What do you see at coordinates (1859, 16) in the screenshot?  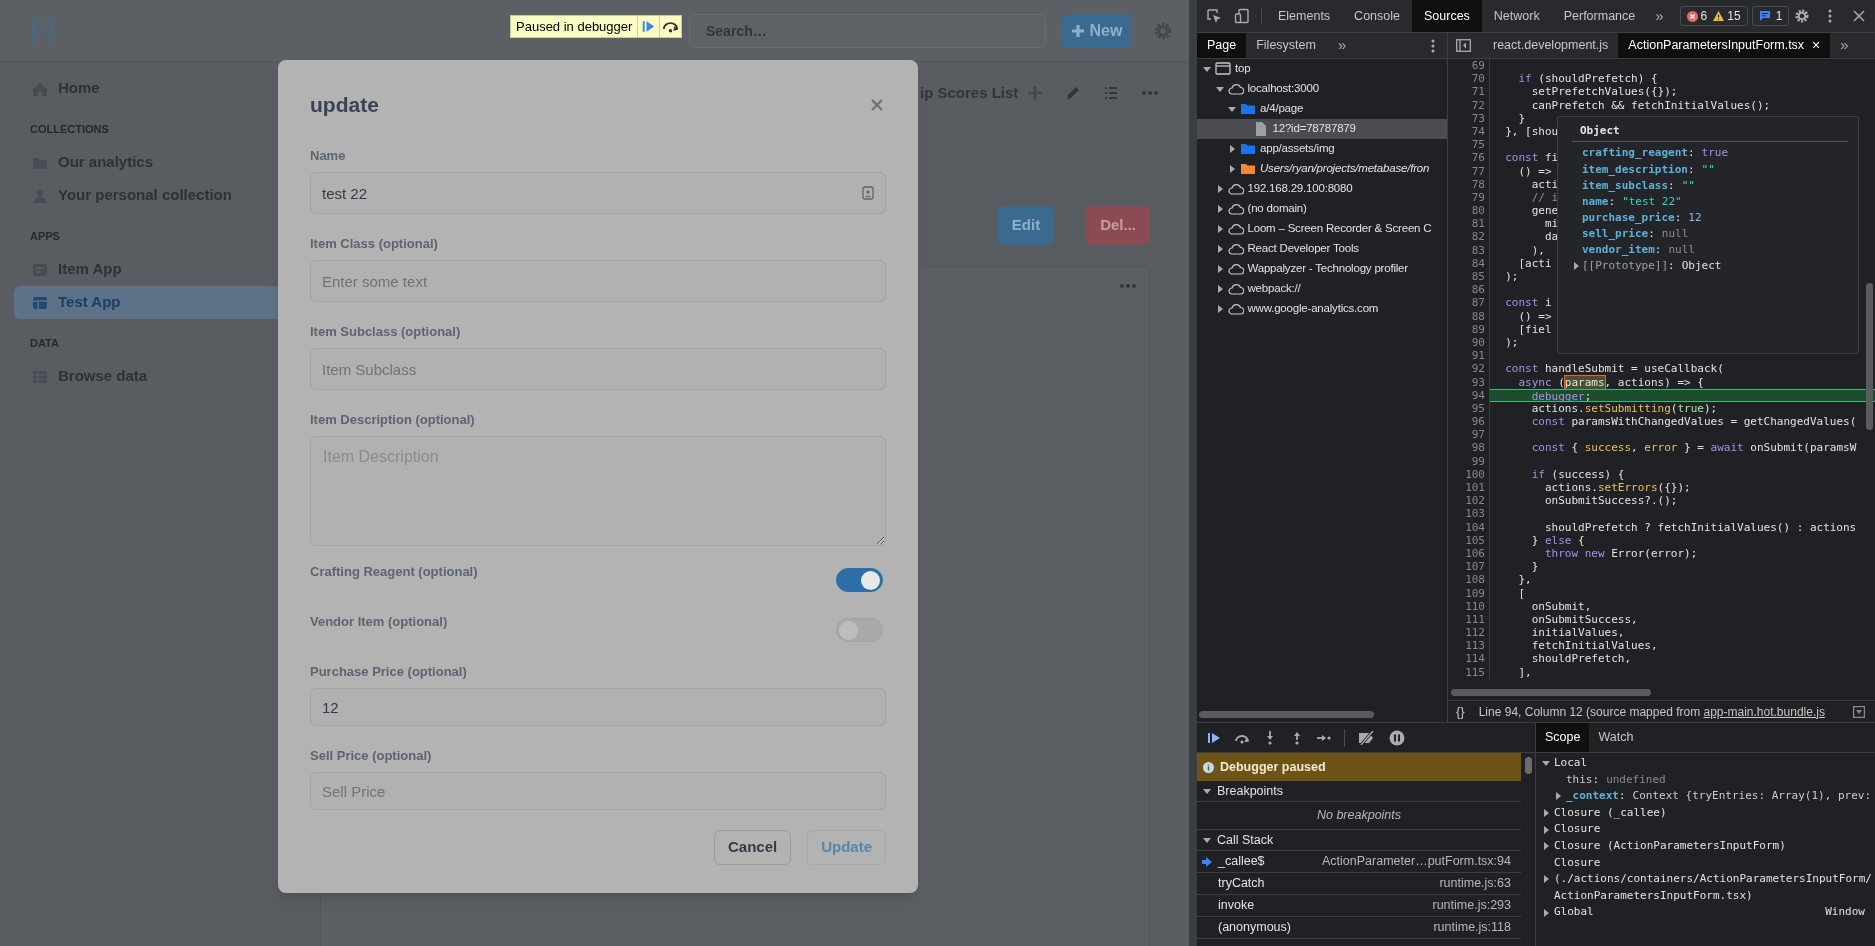 I see `close-icon` at bounding box center [1859, 16].